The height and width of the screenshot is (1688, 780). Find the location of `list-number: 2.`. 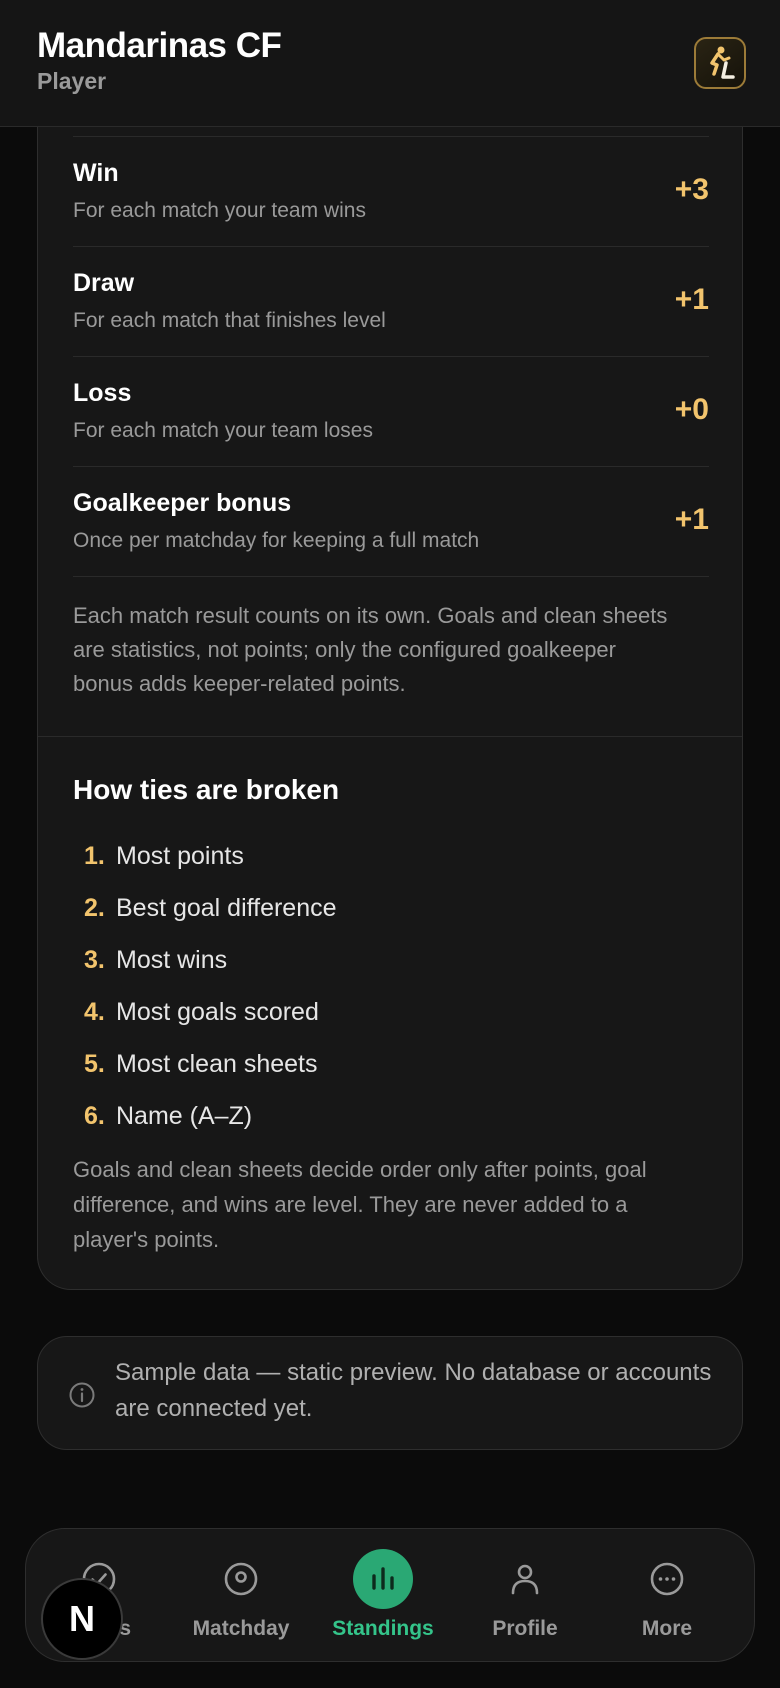

list-number: 2. is located at coordinates (94, 907).